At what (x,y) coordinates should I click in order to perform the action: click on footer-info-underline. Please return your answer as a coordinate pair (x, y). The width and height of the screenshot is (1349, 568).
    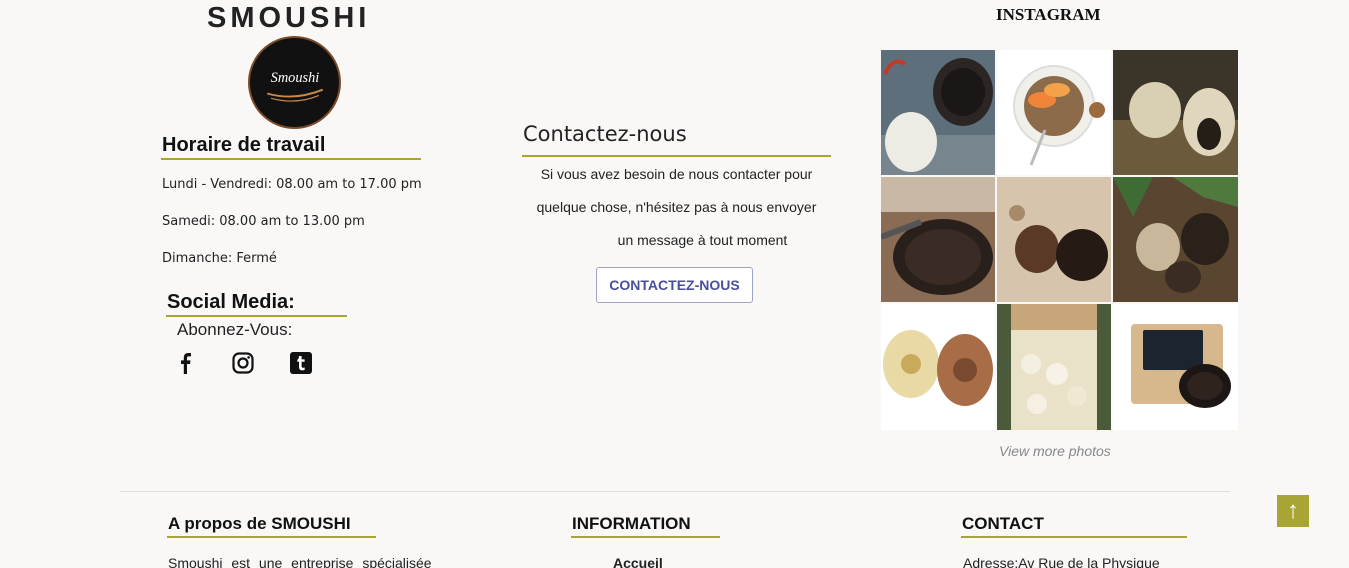
    Looking at the image, I should click on (645, 537).